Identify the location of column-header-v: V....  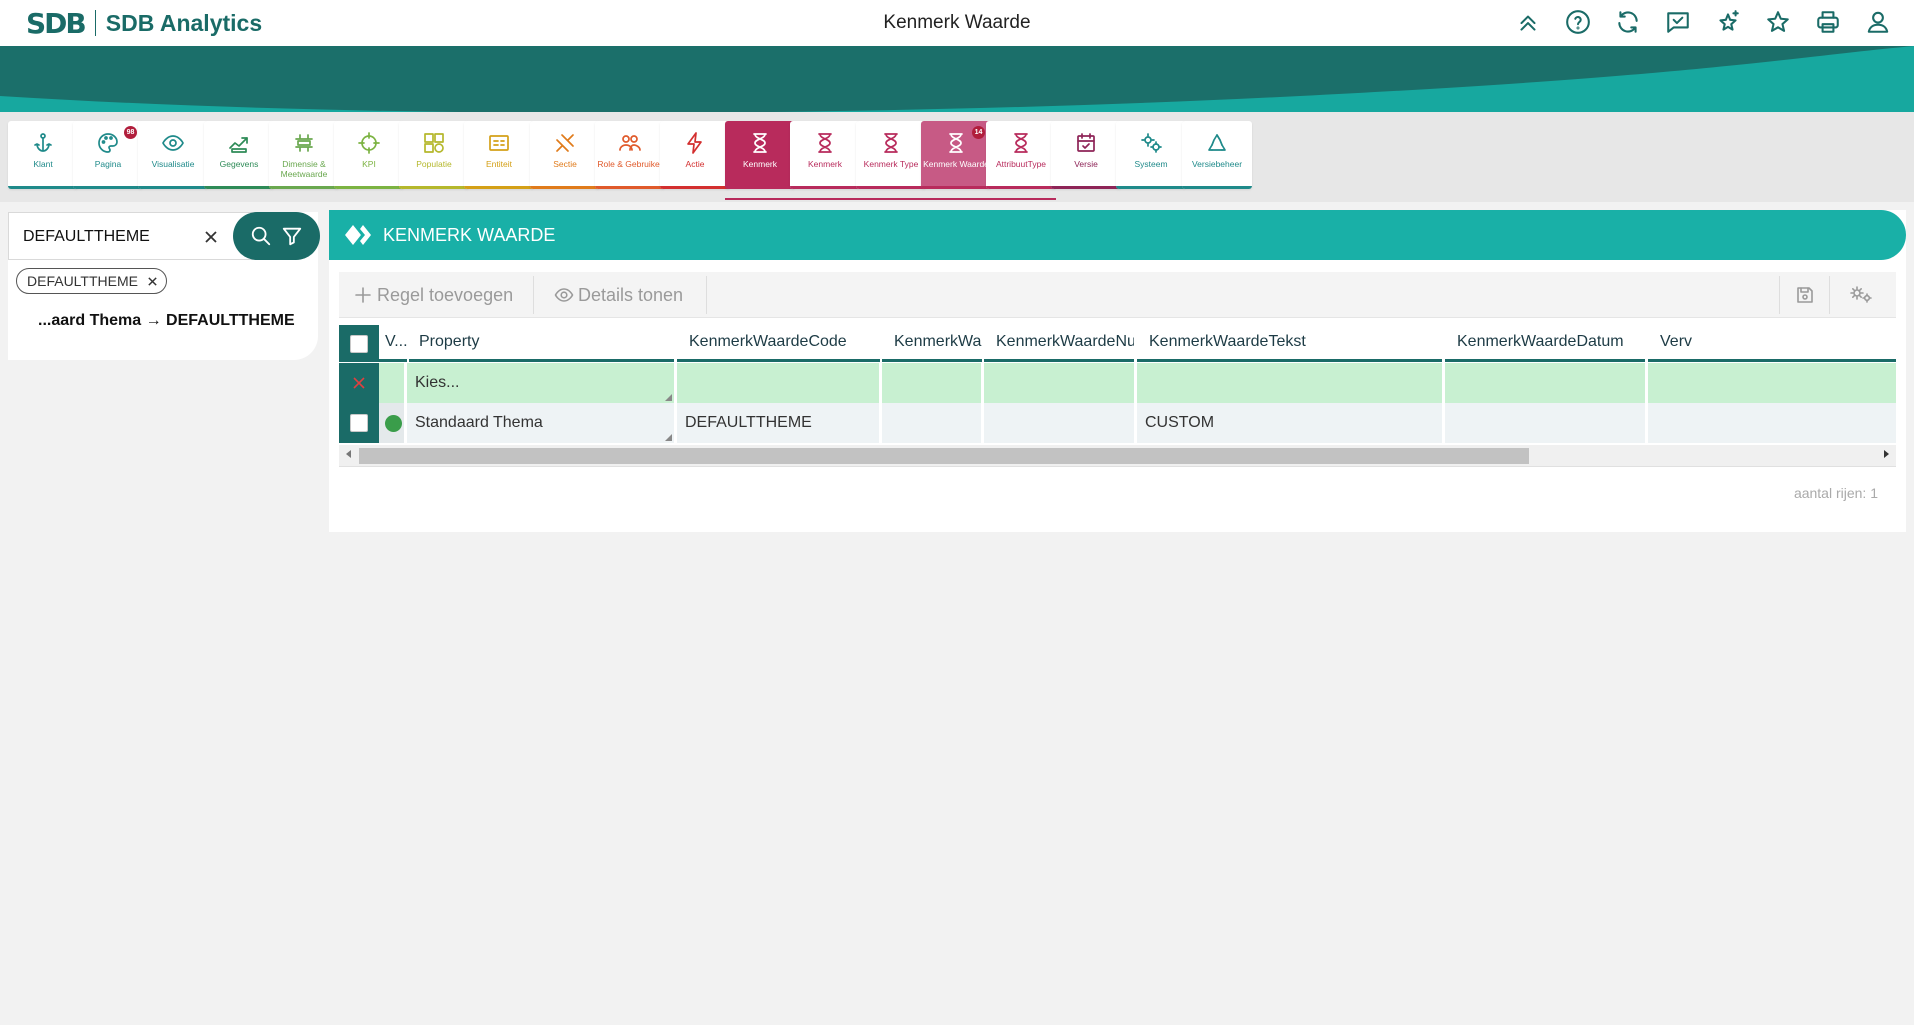
(393, 343).